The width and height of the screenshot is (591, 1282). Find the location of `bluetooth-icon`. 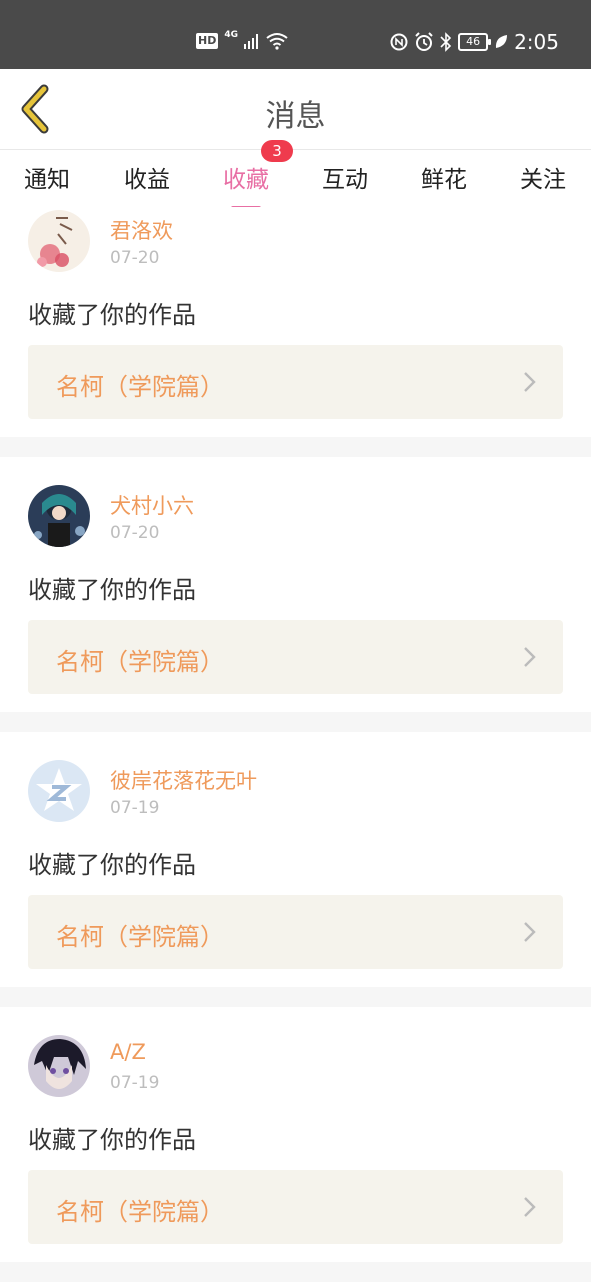

bluetooth-icon is located at coordinates (446, 42).